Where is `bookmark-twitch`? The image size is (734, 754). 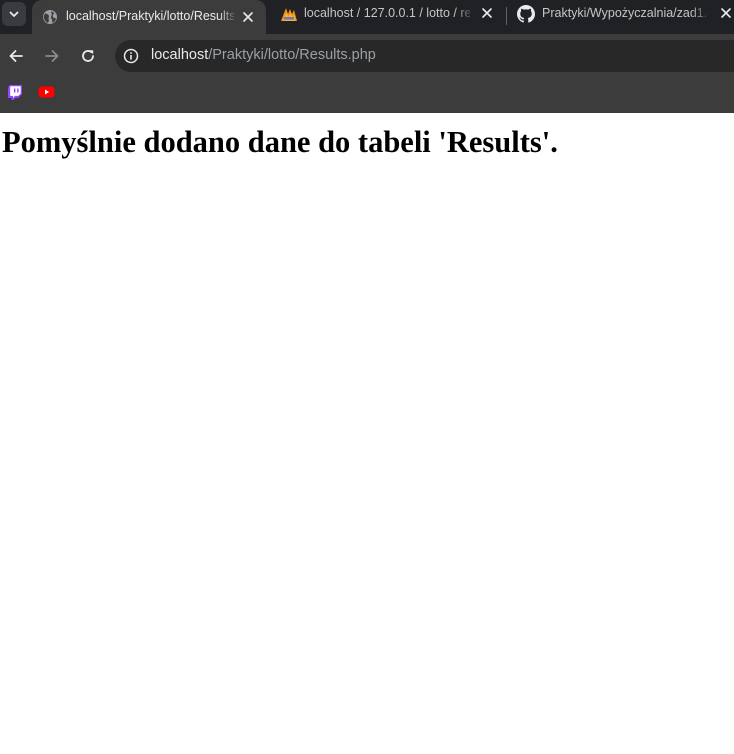 bookmark-twitch is located at coordinates (15, 92).